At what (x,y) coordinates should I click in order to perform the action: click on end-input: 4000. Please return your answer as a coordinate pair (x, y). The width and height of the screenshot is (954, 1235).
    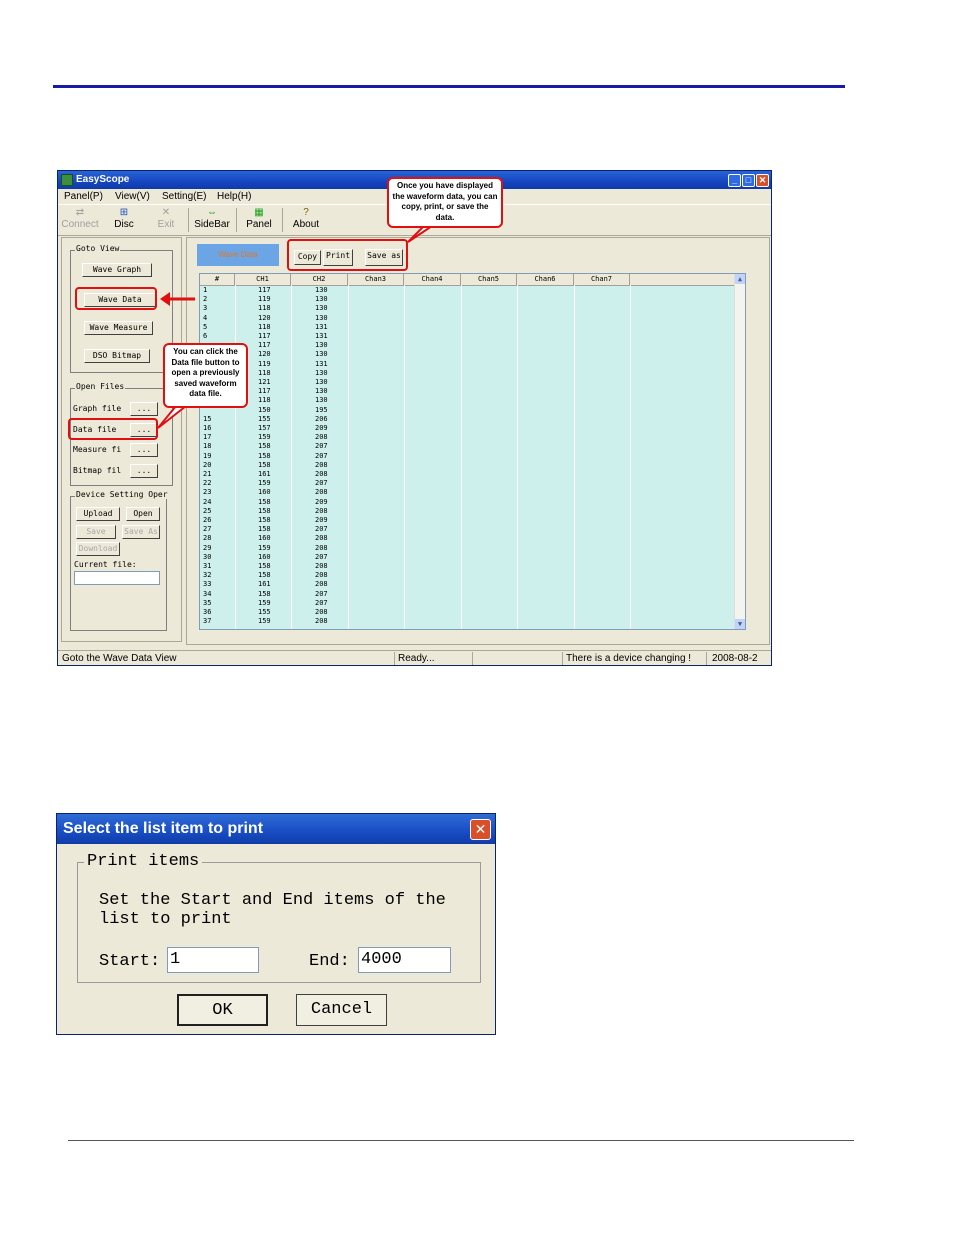
    Looking at the image, I should click on (404, 960).